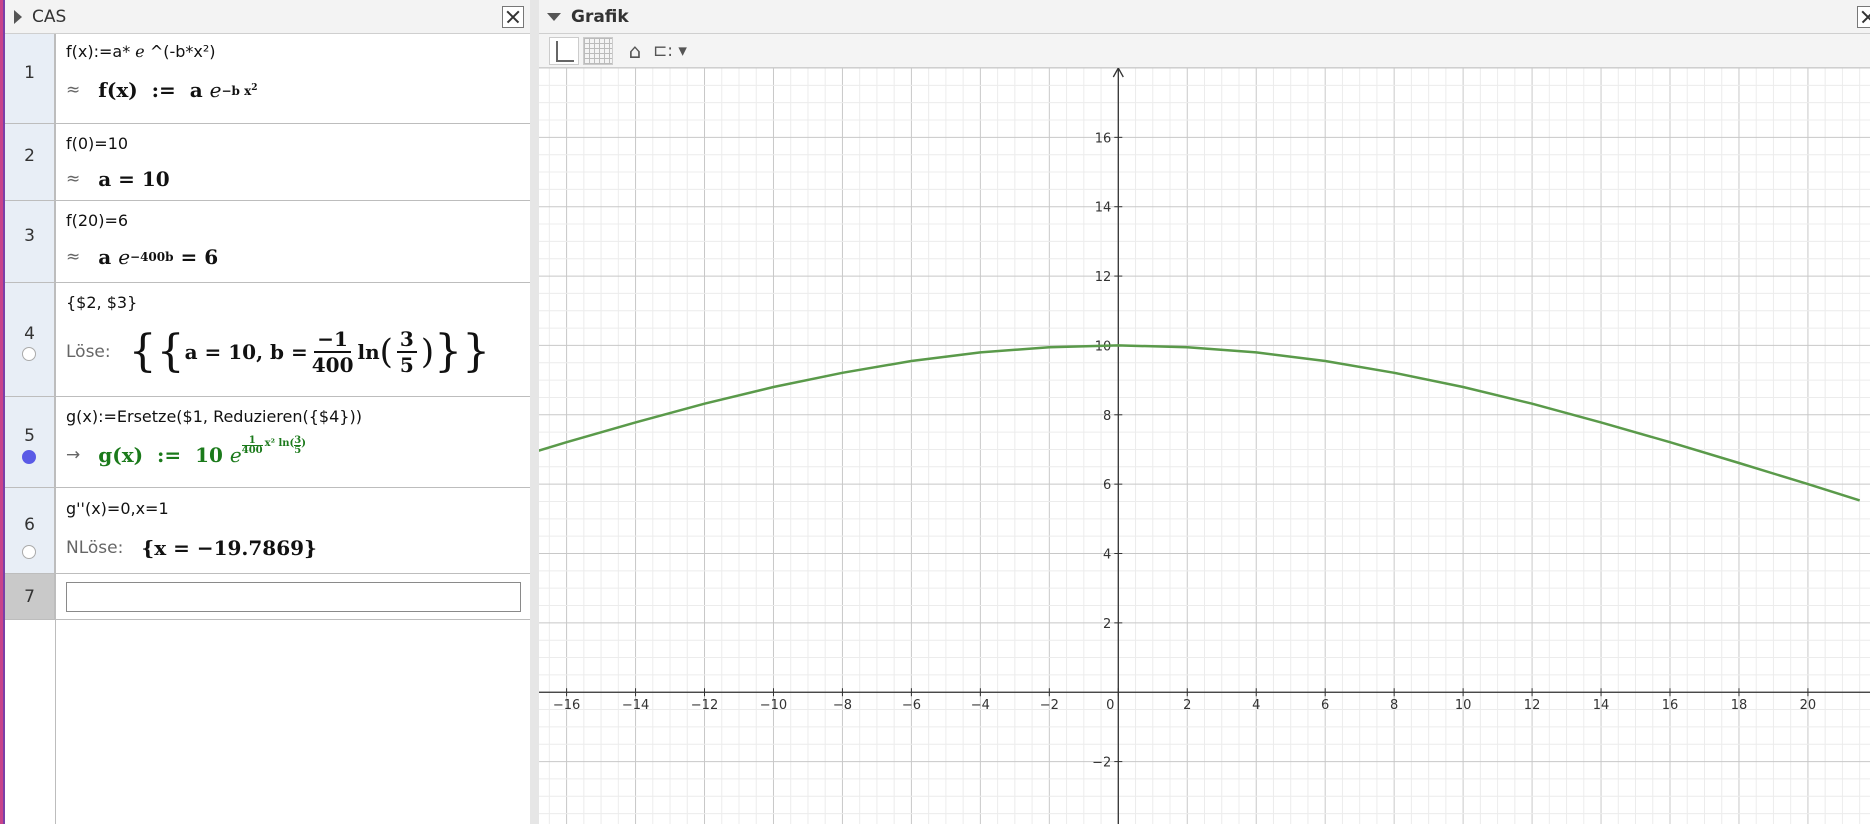 The height and width of the screenshot is (824, 1870). I want to click on cas-input: g''(x)=0,x=1, so click(117, 508).